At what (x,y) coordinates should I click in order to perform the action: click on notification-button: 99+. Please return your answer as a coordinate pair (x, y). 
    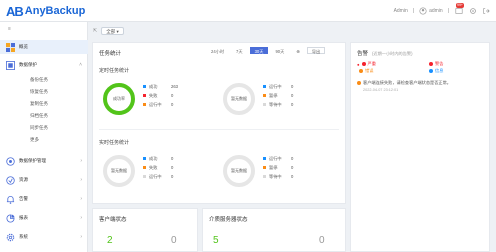
    Looking at the image, I should click on (459, 9).